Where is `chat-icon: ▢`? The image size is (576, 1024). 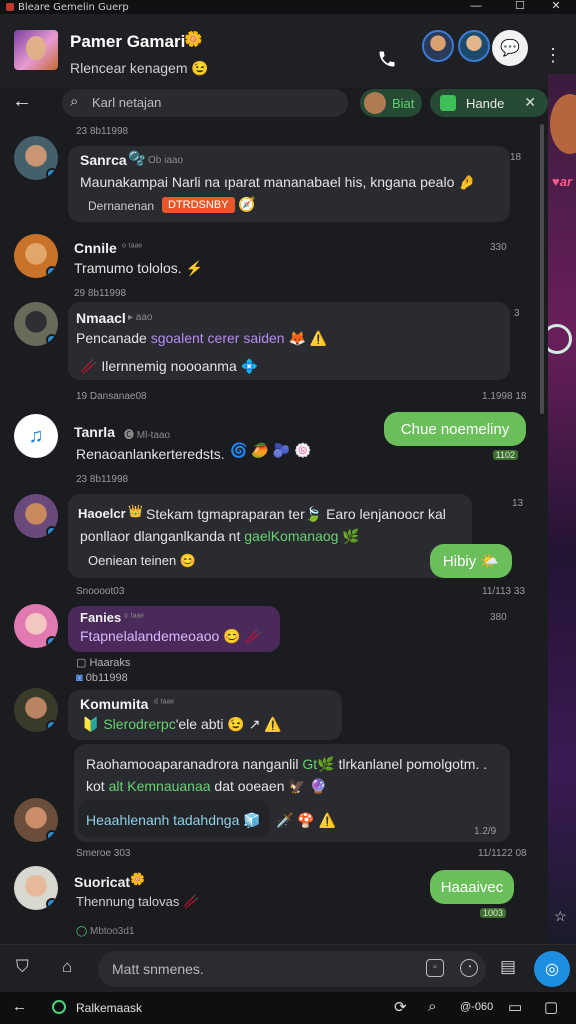 chat-icon: ▢ is located at coordinates (551, 1007).